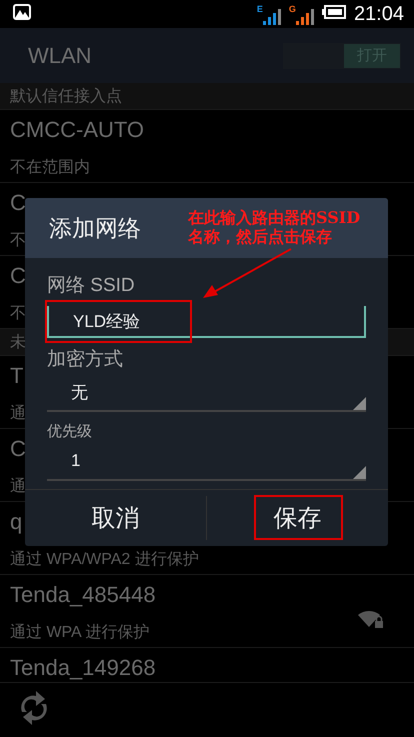  What do you see at coordinates (83, 595) in the screenshot?
I see `network-name: Tenda_485448` at bounding box center [83, 595].